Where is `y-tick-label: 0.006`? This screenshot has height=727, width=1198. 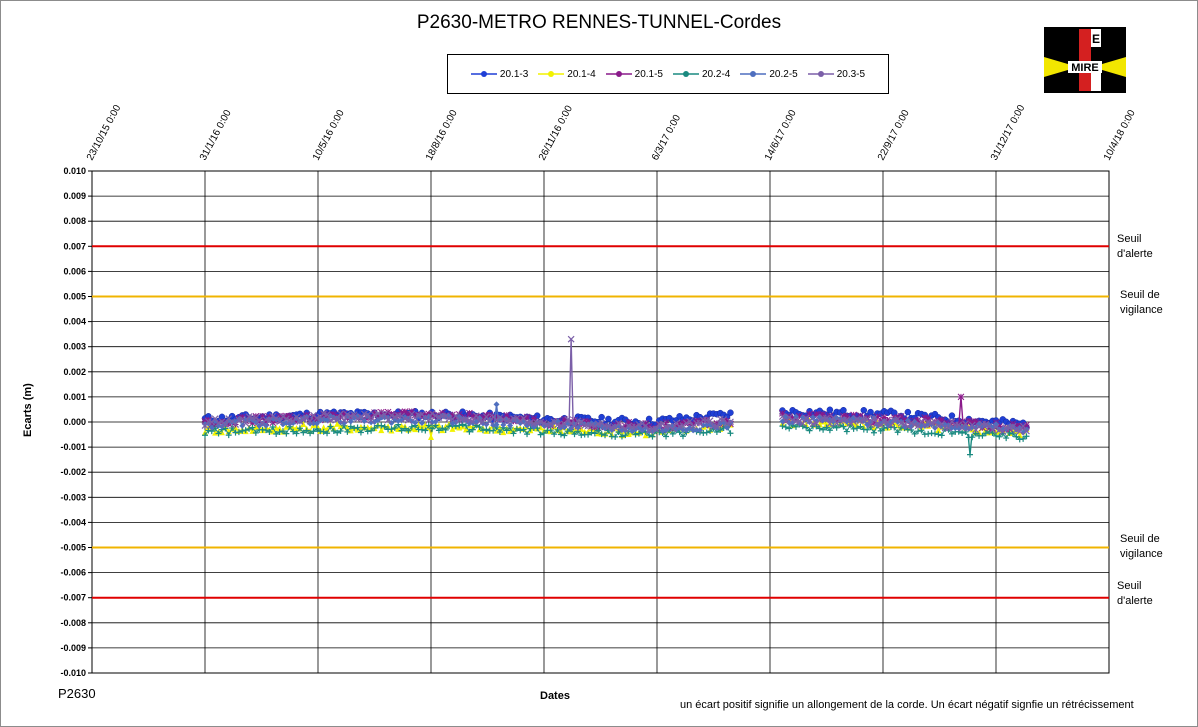 y-tick-label: 0.006 is located at coordinates (74, 271).